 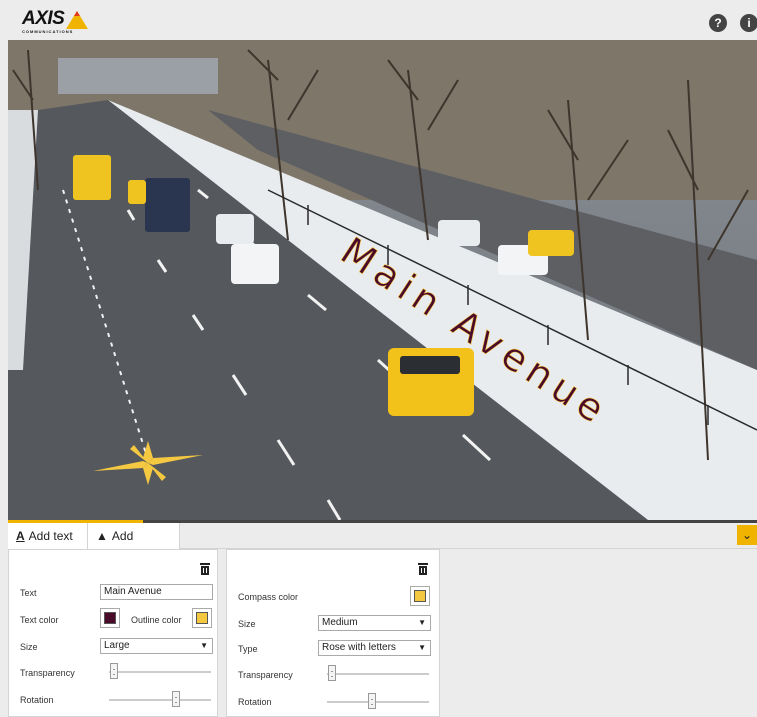 I want to click on compass-type-value: Rose with letters, so click(x=359, y=647).